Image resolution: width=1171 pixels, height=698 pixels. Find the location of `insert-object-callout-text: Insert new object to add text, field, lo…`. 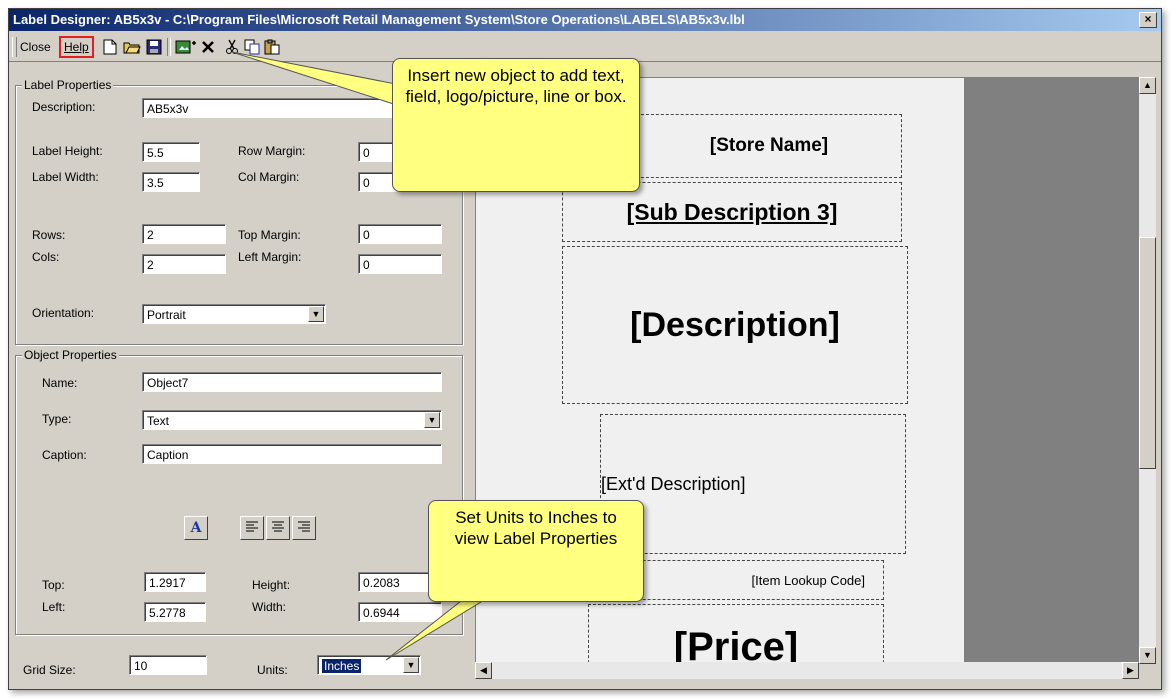

insert-object-callout-text: Insert new object to add text, field, lo… is located at coordinates (516, 86).